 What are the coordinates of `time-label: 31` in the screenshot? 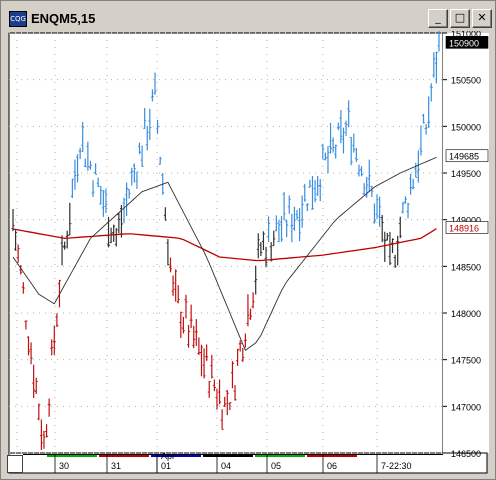 It's located at (116, 466).